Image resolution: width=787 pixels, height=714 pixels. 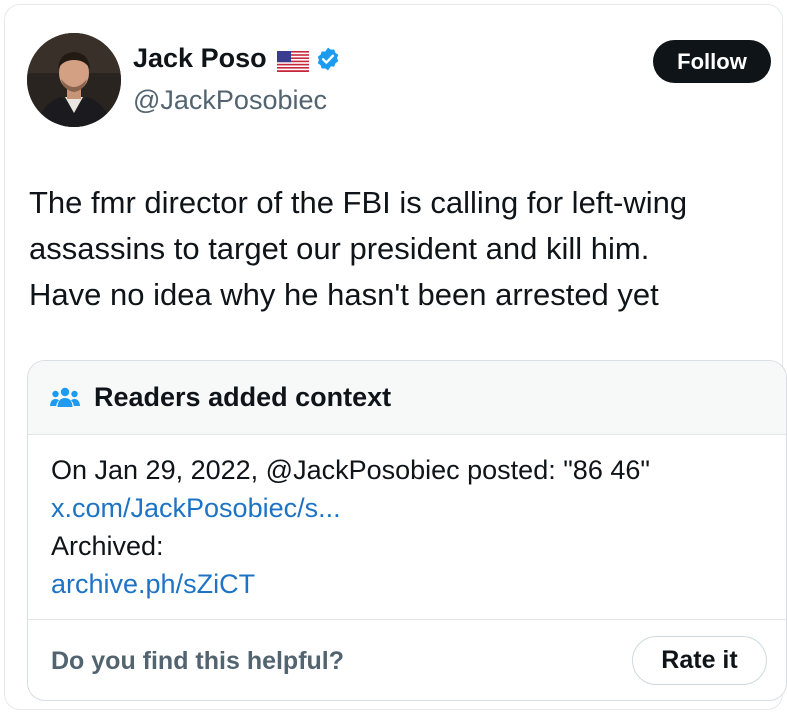 I want to click on avatar, so click(x=74, y=80).